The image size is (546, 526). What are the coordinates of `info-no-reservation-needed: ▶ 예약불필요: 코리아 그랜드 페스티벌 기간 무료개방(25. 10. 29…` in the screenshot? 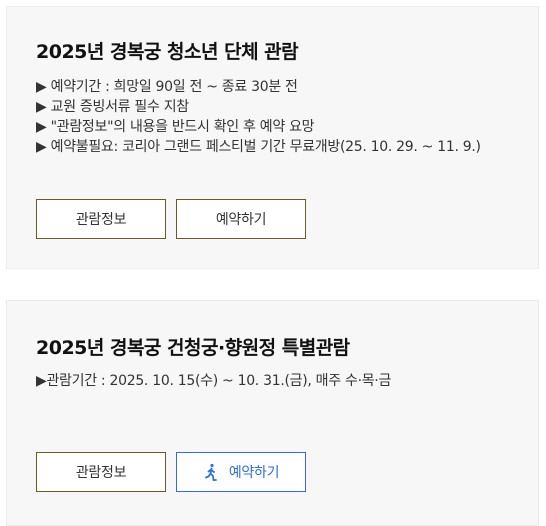 It's located at (258, 147).